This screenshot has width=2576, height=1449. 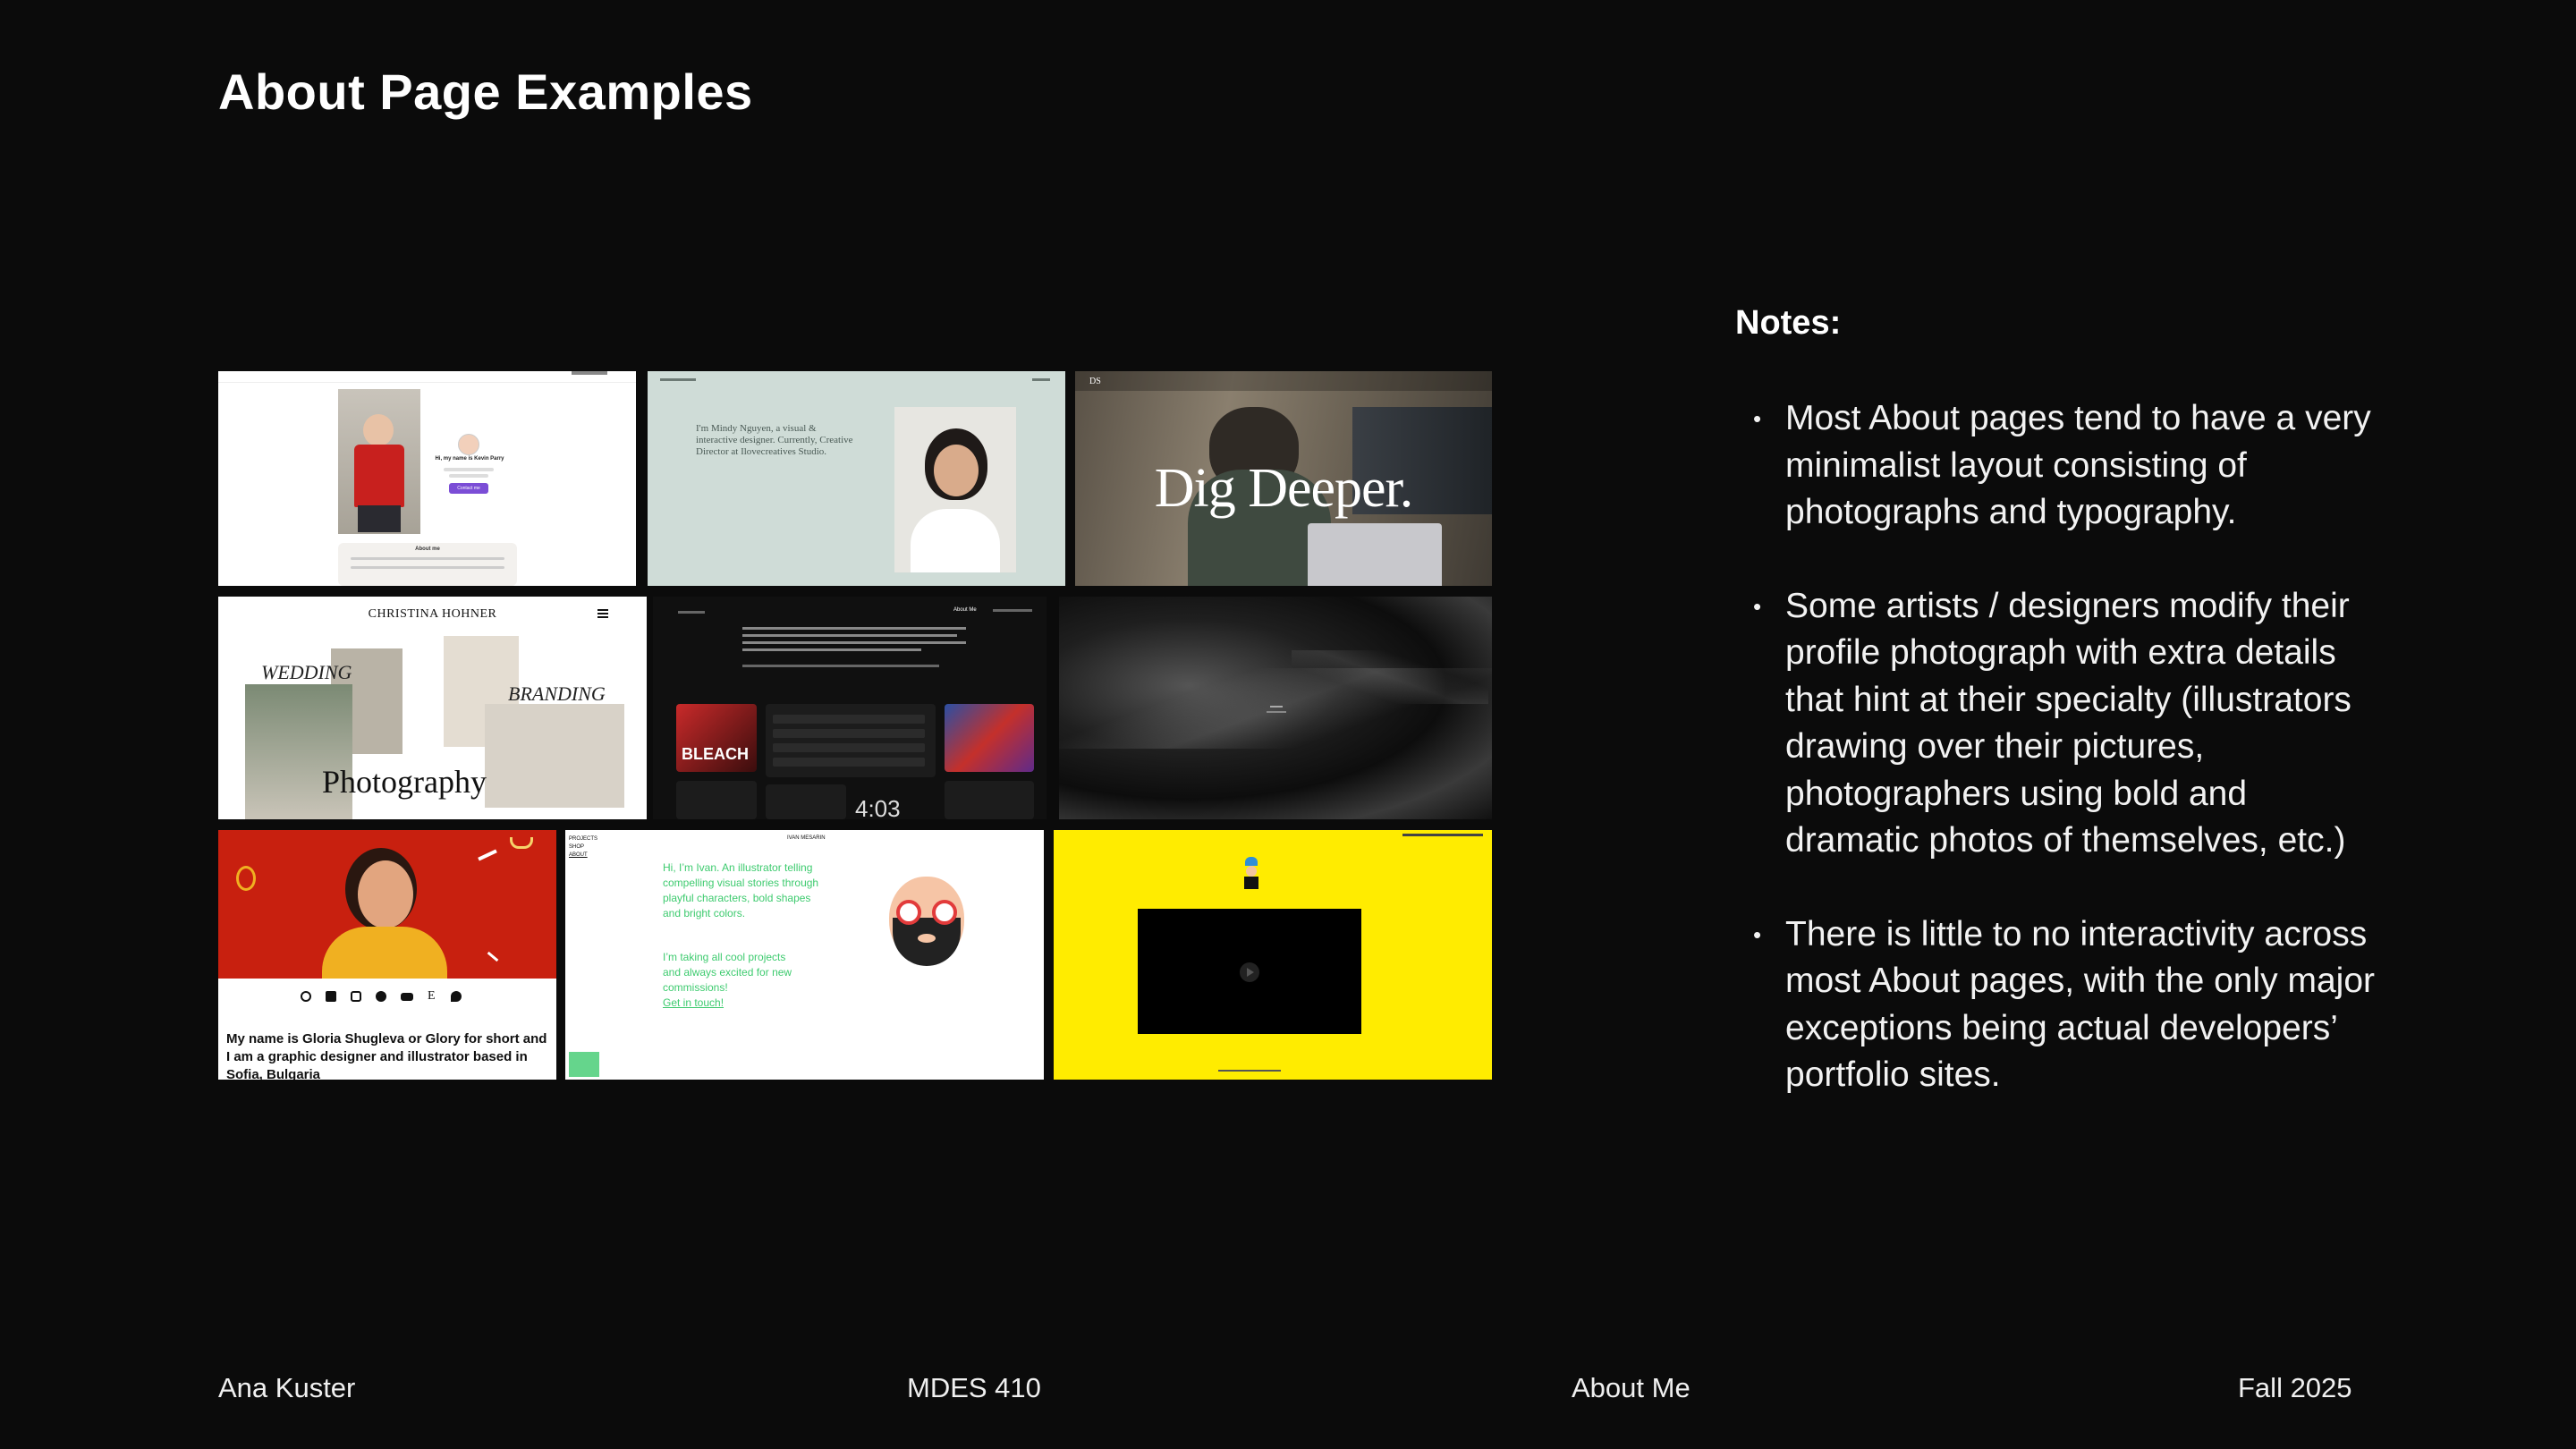 What do you see at coordinates (1788, 323) in the screenshot?
I see `notes-heading: Notes:` at bounding box center [1788, 323].